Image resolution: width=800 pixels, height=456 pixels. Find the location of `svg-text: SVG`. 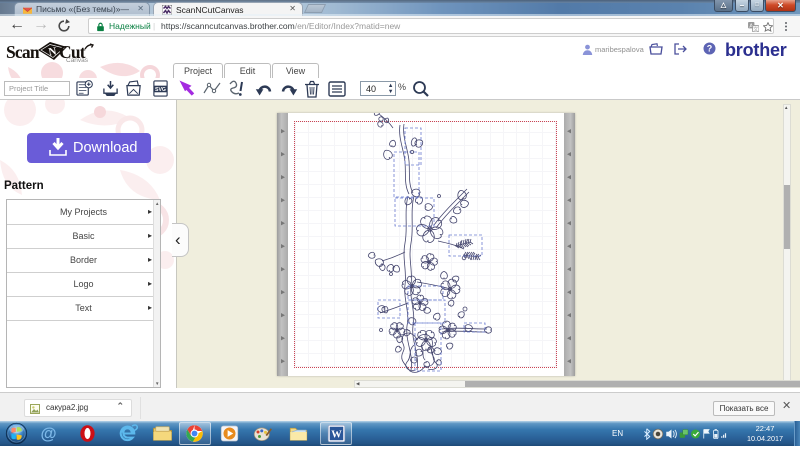

svg-text: SVG is located at coordinates (160, 90).